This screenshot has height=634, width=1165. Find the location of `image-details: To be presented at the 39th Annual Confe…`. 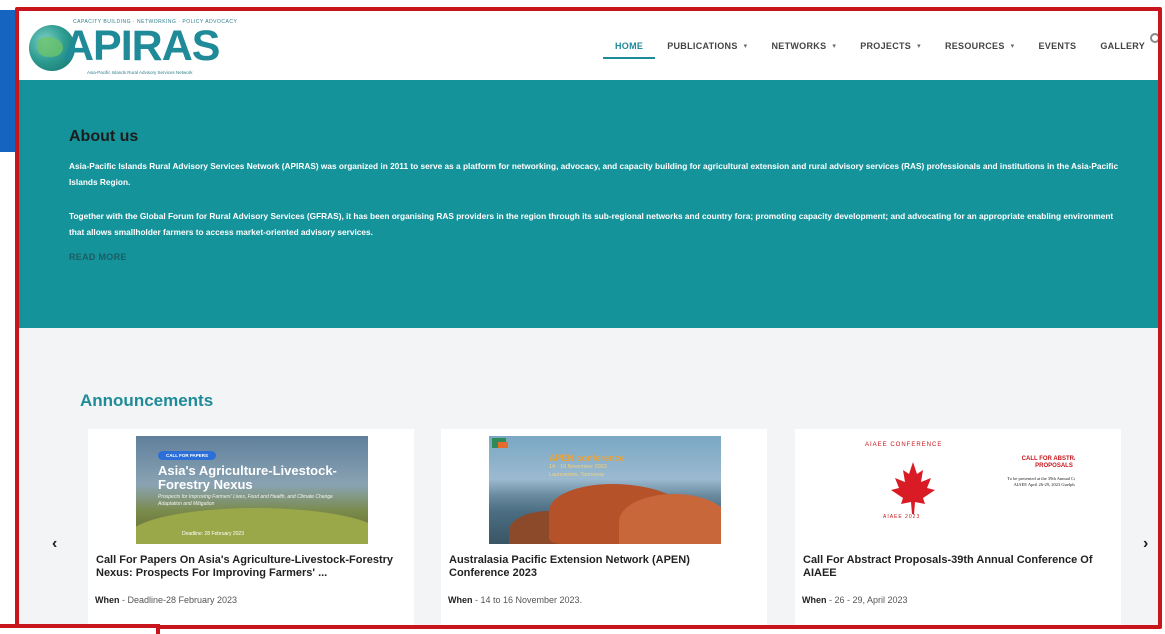

image-details: To be presented at the 39th Annual Confe… is located at coordinates (1041, 481).